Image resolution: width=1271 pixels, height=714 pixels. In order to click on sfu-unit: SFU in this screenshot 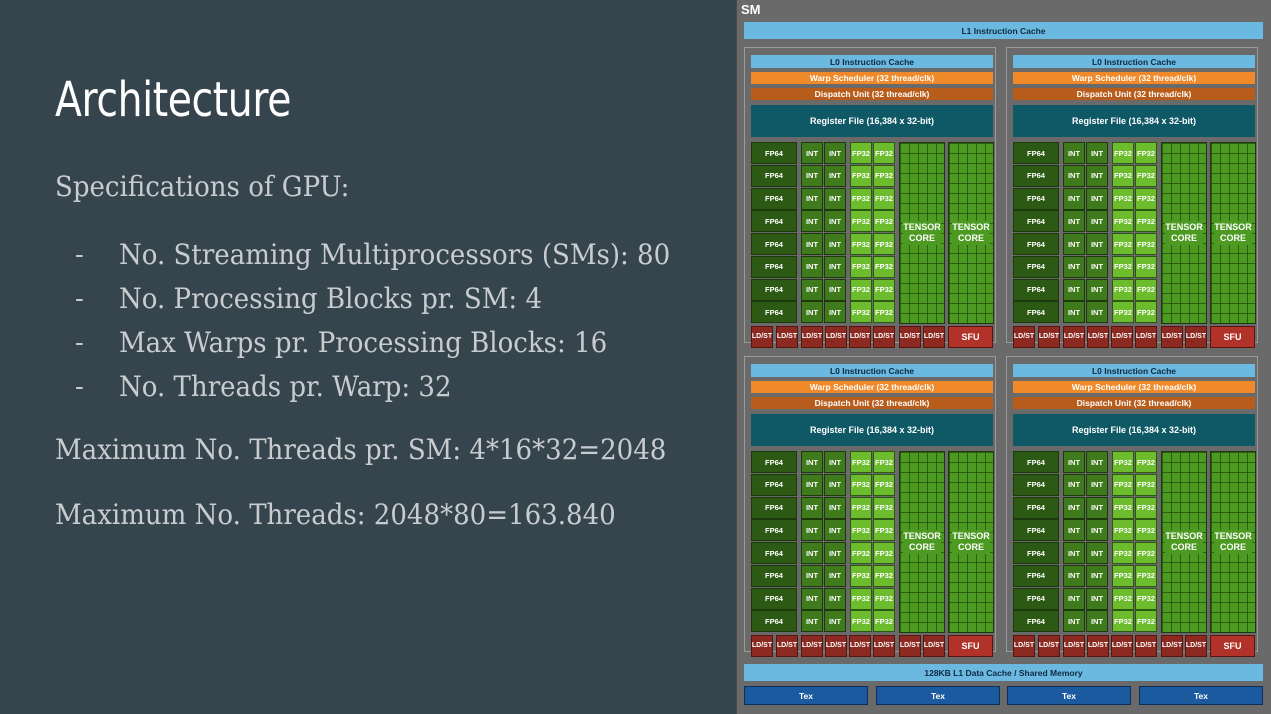, I will do `click(1232, 646)`.